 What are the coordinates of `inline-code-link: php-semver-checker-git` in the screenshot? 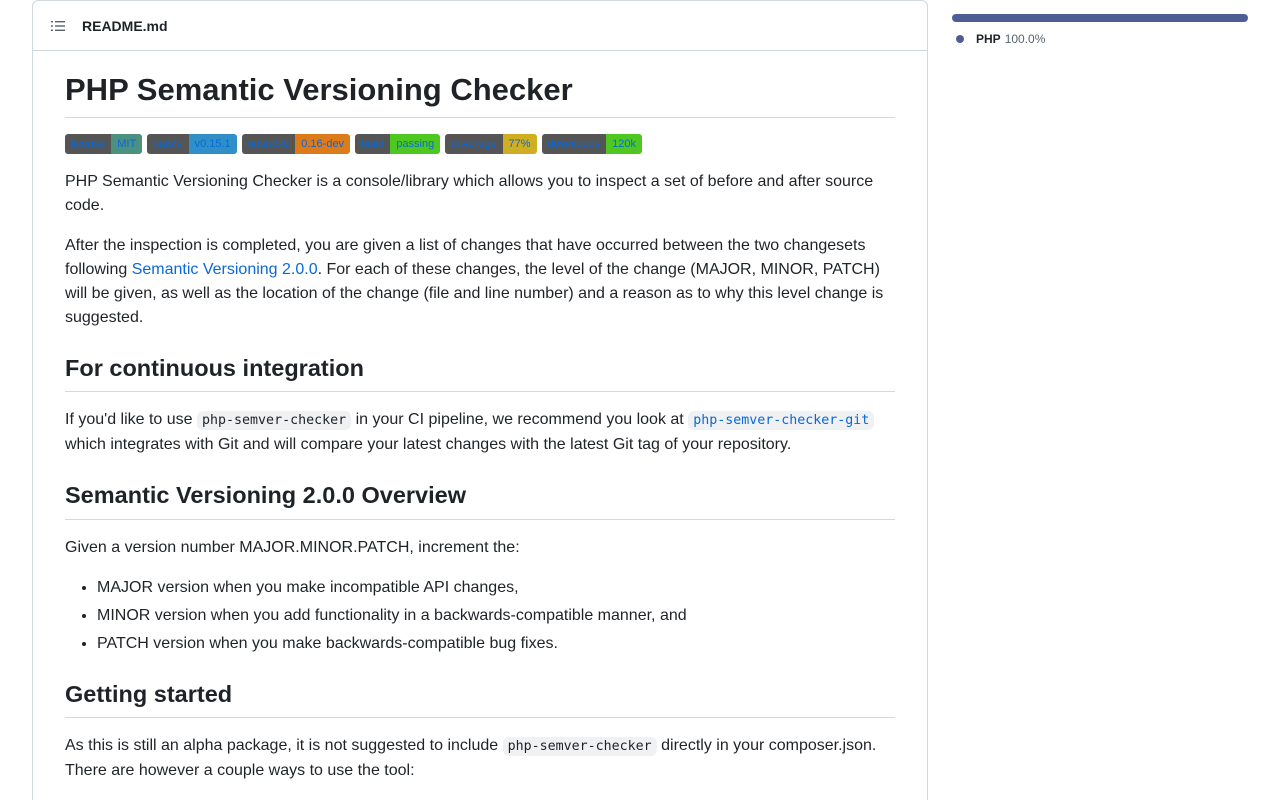 It's located at (781, 421).